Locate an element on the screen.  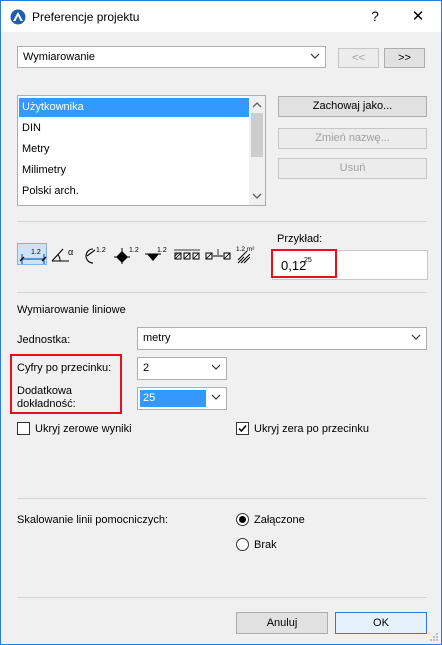
hide-zero-results-label: Ukryj zerowe wyniki is located at coordinates (83, 429).